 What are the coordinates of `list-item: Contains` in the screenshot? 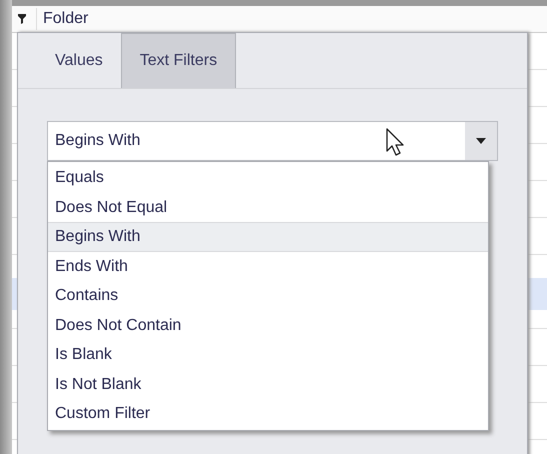 It's located at (268, 295).